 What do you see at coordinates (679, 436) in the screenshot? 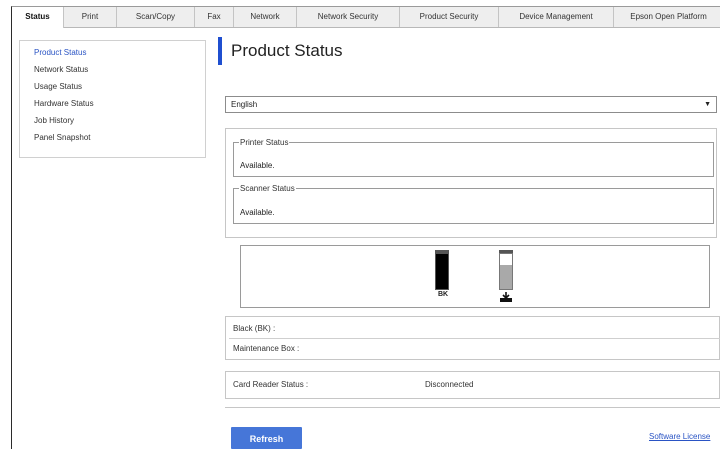
I see `software-license-link: Software License` at bounding box center [679, 436].